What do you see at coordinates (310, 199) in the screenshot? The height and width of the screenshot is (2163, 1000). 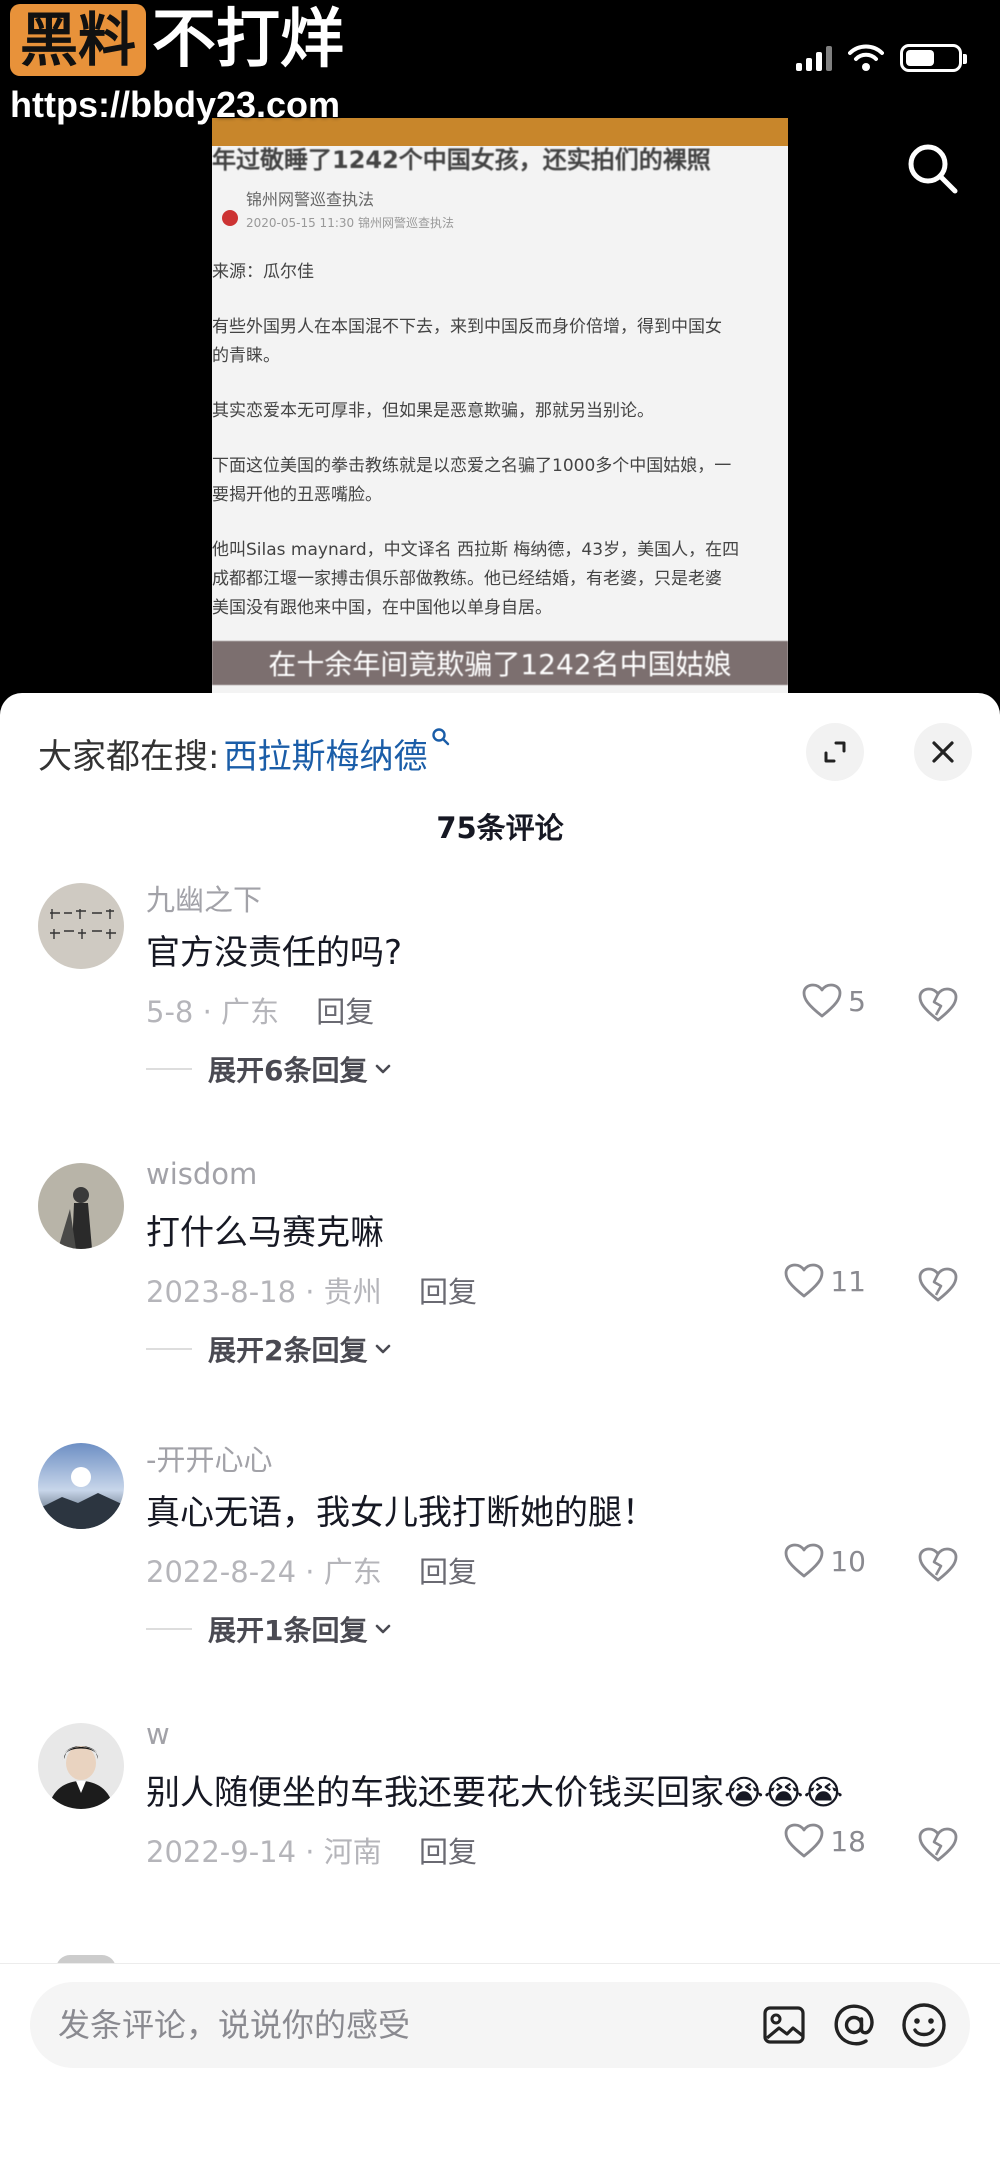 I see `article-author: 锦州网警巡查执法` at bounding box center [310, 199].